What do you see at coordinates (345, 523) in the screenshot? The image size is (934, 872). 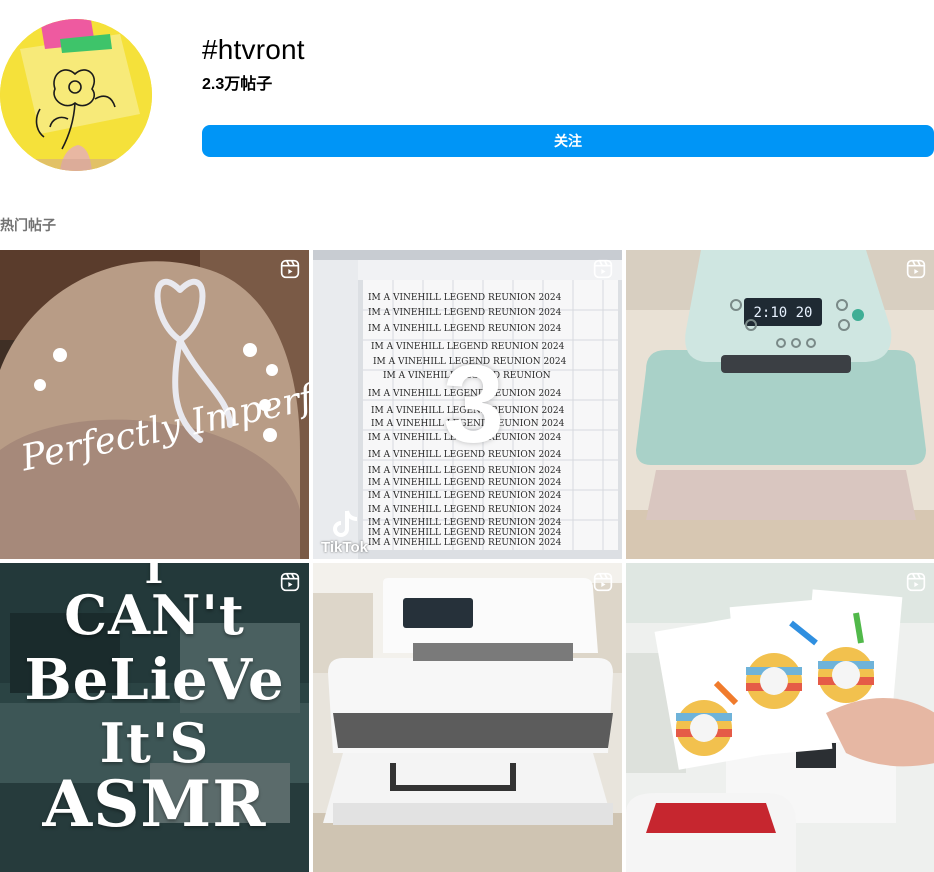 I see `tiktok-logo-icon` at bounding box center [345, 523].